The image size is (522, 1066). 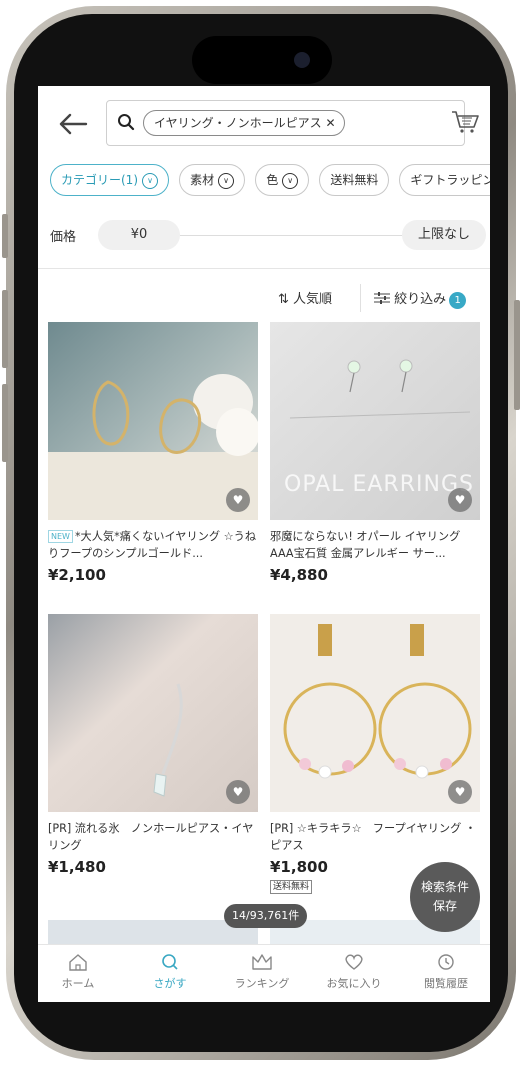 I want to click on price-max-button: 上限なし, so click(x=444, y=235).